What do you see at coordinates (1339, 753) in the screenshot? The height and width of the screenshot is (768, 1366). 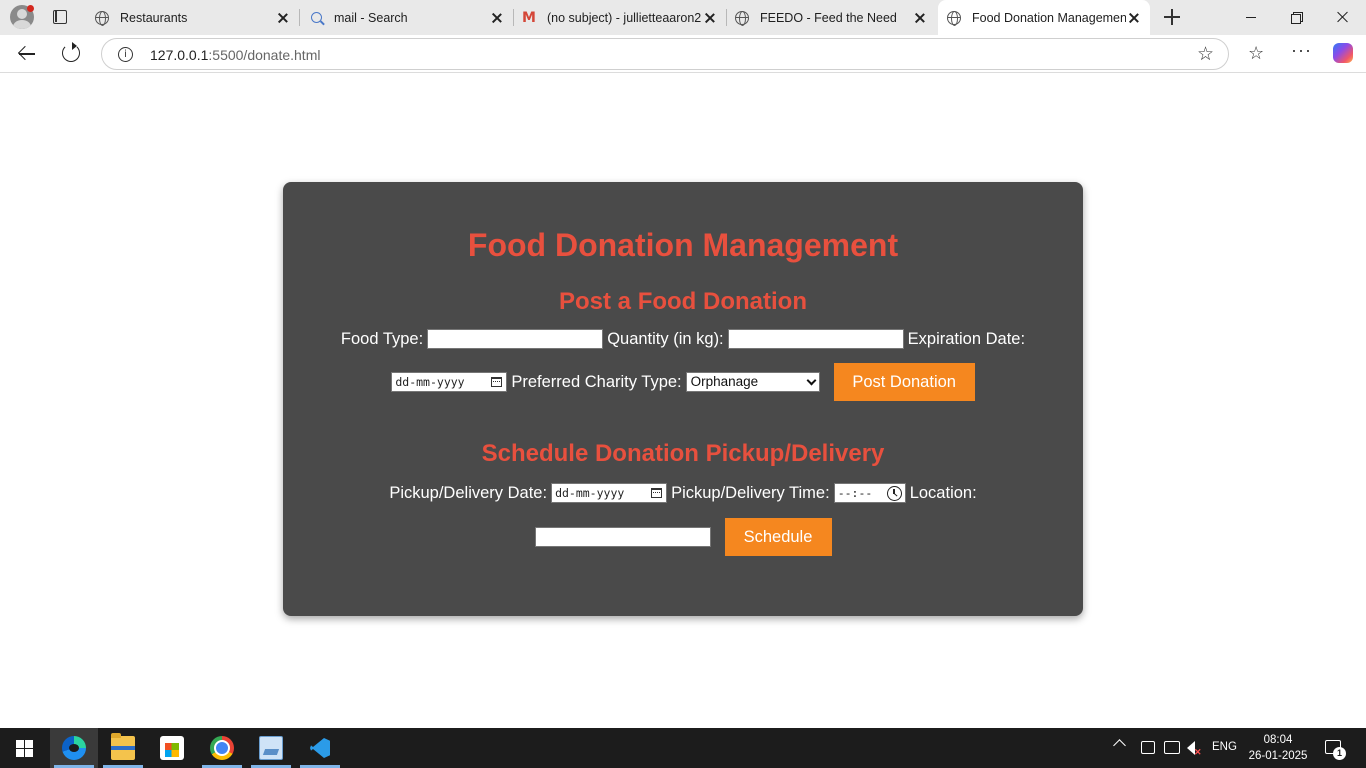 I see `notification-count-badge: 1` at bounding box center [1339, 753].